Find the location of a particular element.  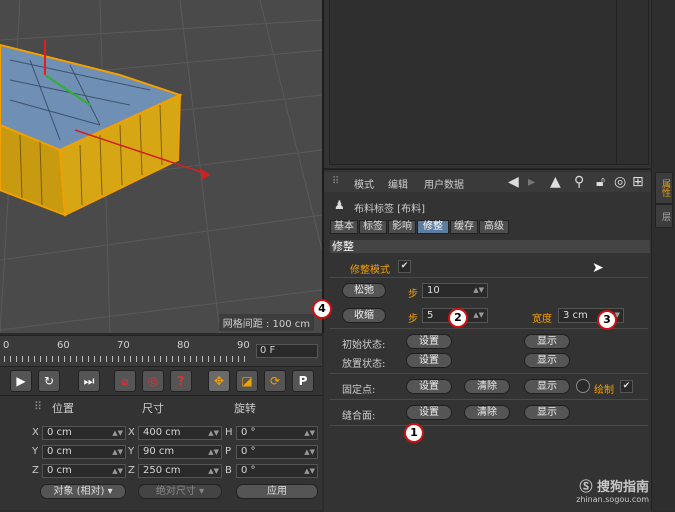

radio-icon is located at coordinates (583, 386).